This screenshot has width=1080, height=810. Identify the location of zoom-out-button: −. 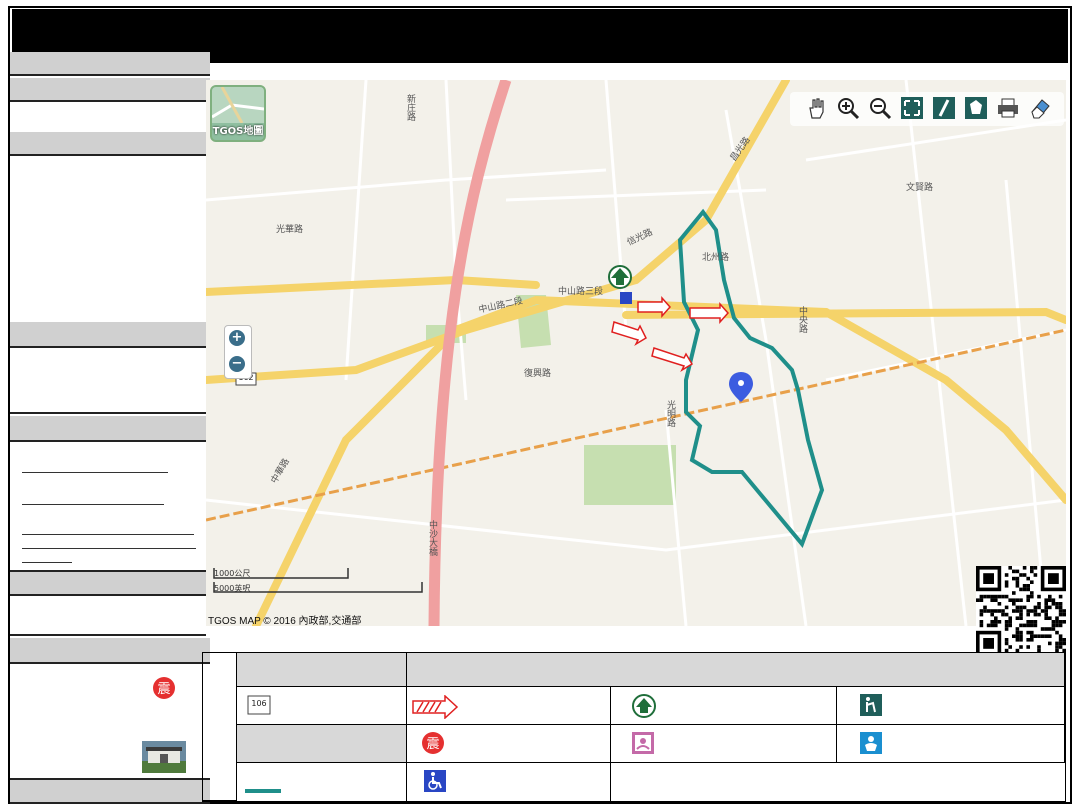
(237, 364).